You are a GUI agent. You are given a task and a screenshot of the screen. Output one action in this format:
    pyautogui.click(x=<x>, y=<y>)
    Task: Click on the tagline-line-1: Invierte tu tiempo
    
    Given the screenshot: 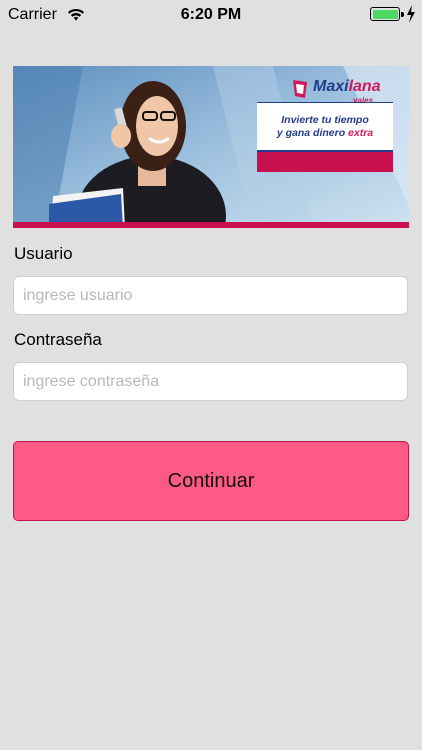 What is the action you would take?
    pyautogui.click(x=325, y=120)
    